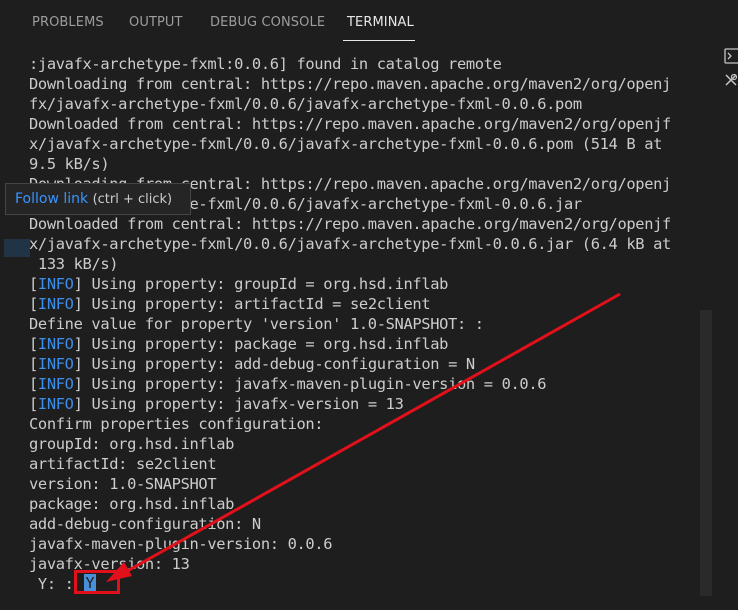 The image size is (738, 610). What do you see at coordinates (97, 582) in the screenshot?
I see `annotation-highlight-box` at bounding box center [97, 582].